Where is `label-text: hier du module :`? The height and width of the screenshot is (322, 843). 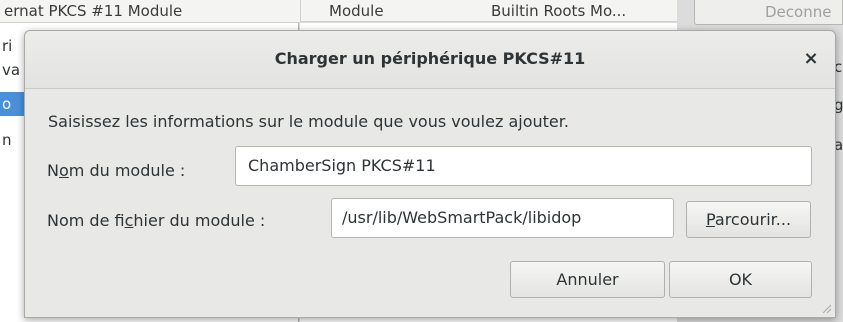 label-text: hier du module : is located at coordinates (199, 220).